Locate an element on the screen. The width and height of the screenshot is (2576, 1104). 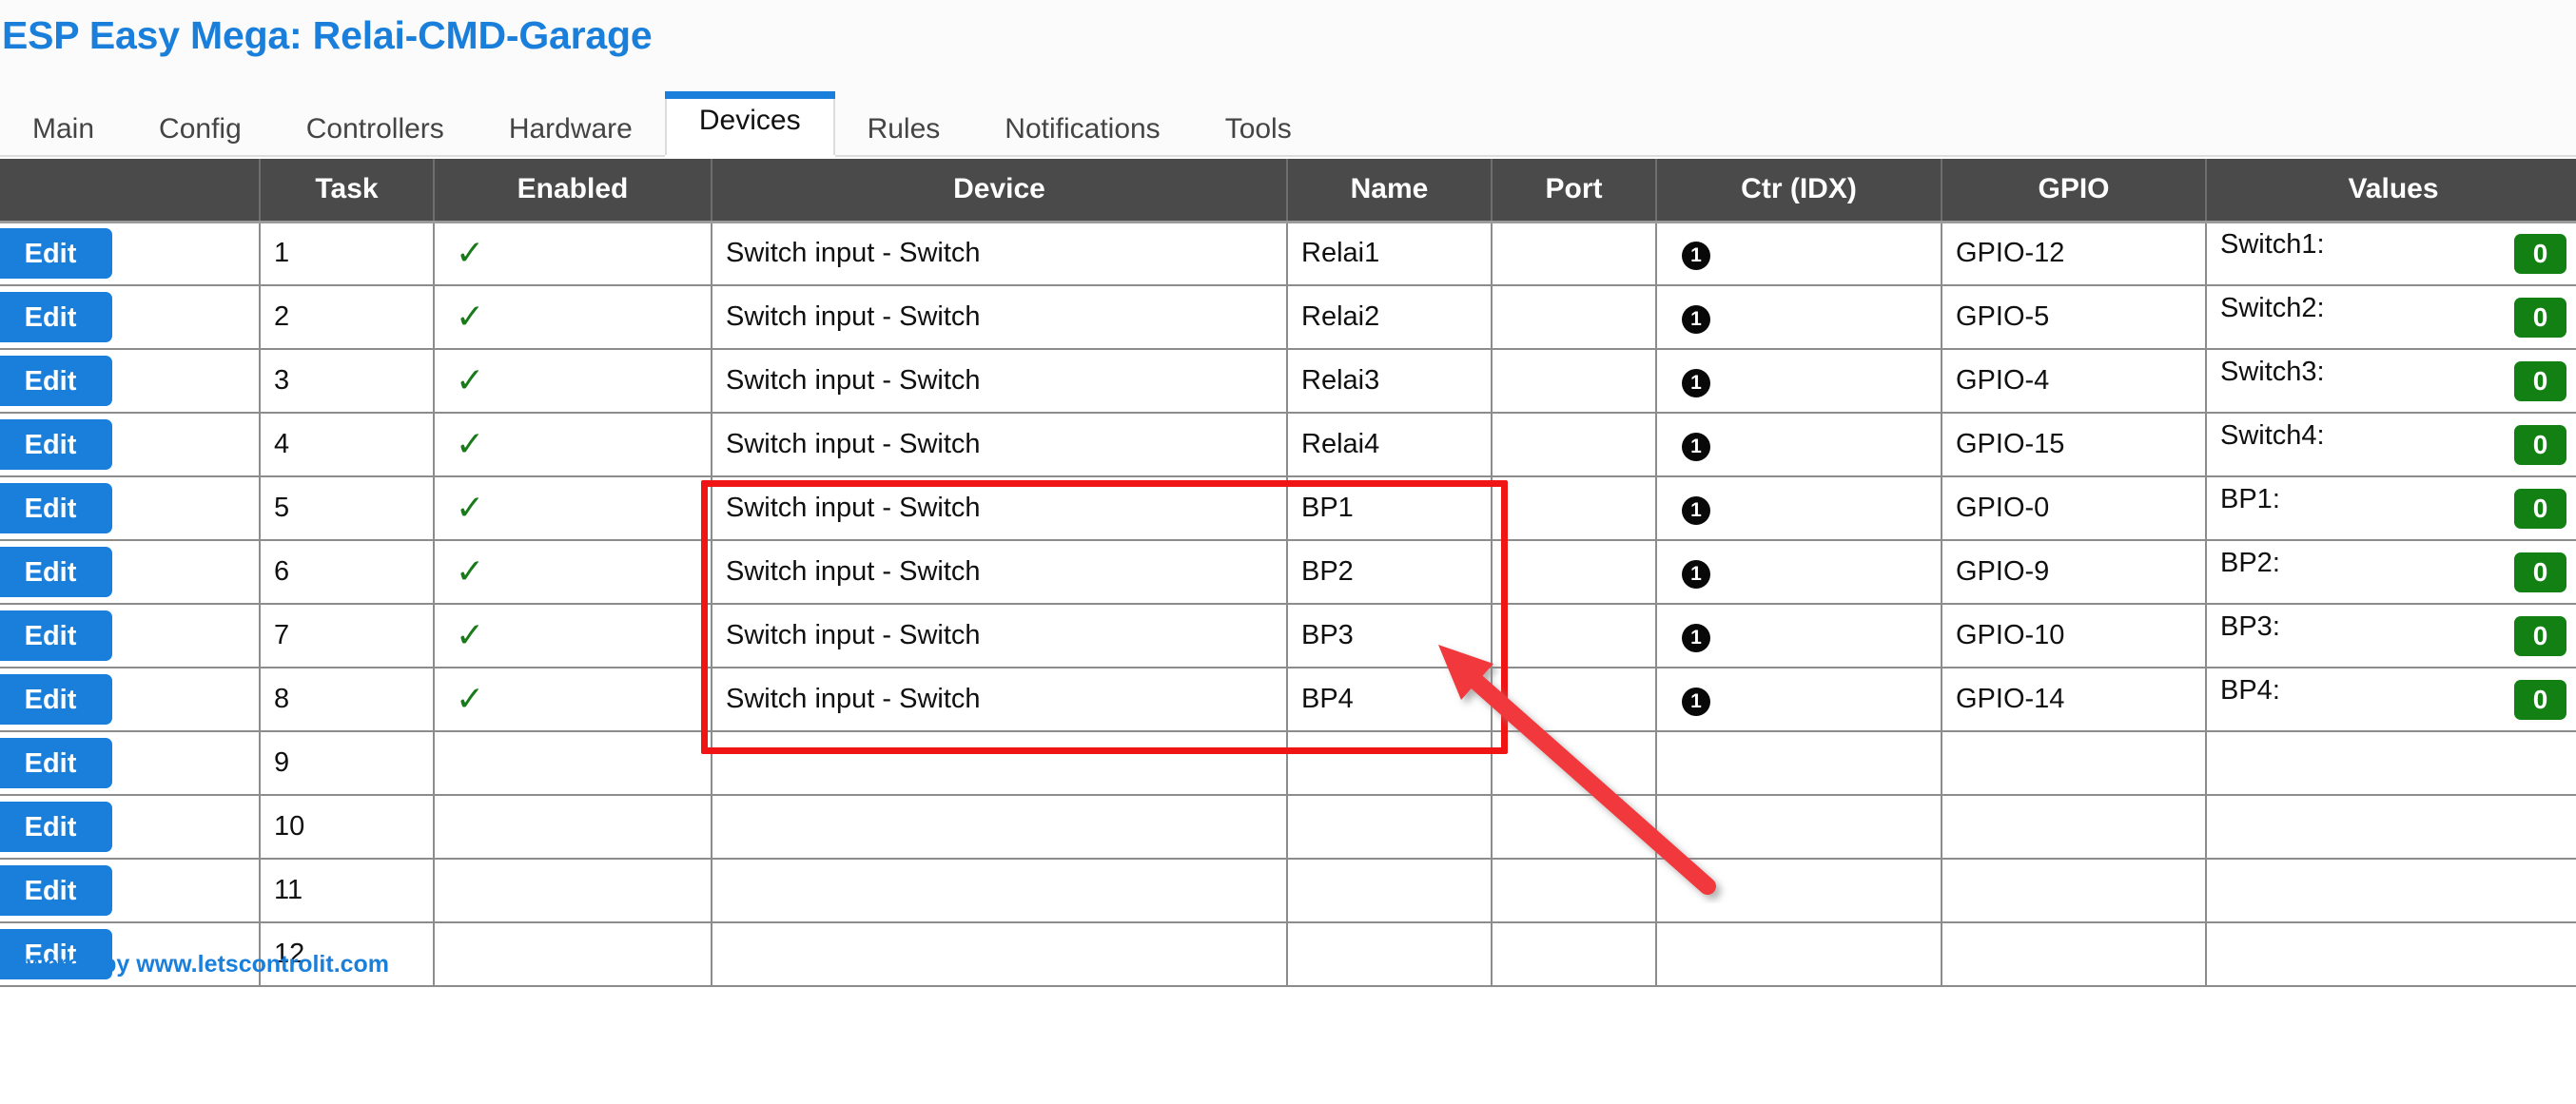
cell-name: BP3 is located at coordinates (1390, 636).